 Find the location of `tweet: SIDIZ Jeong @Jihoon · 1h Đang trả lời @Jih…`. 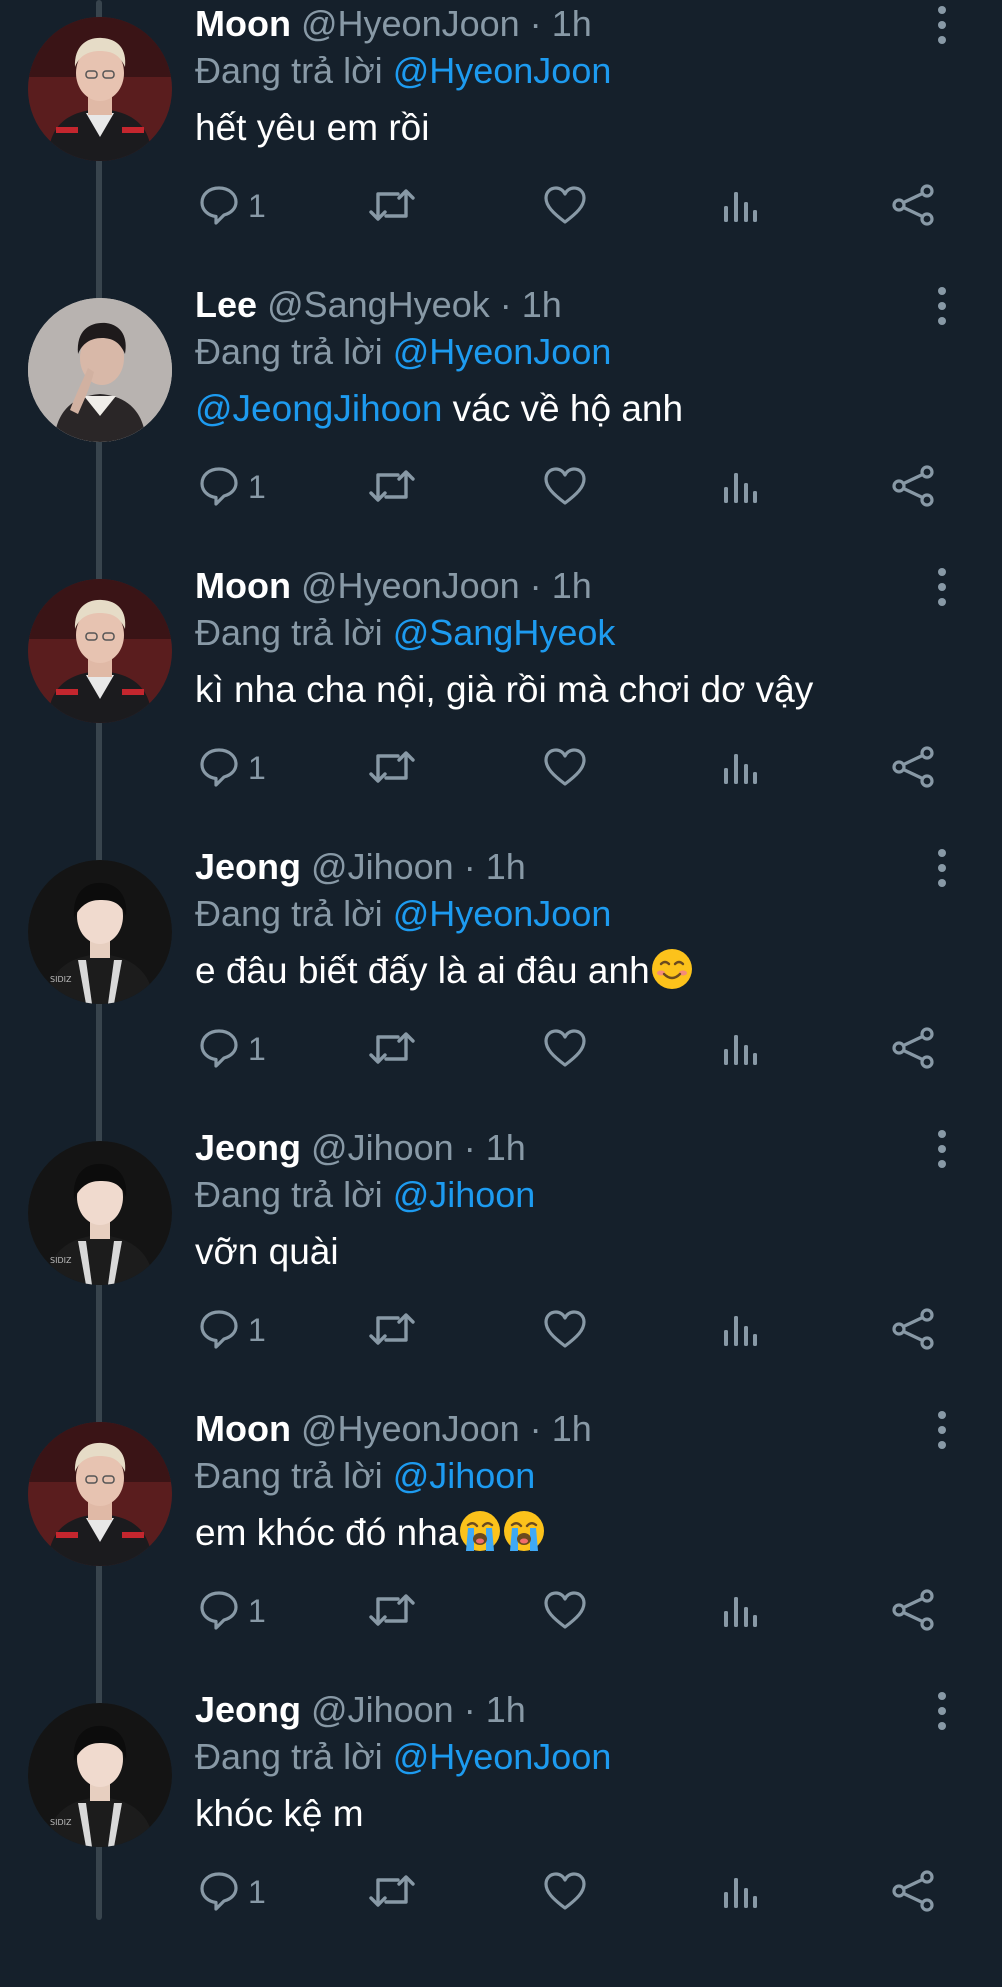

tweet: SIDIZ Jeong @Jihoon · 1h Đang trả lời @Jih… is located at coordinates (501, 1276).